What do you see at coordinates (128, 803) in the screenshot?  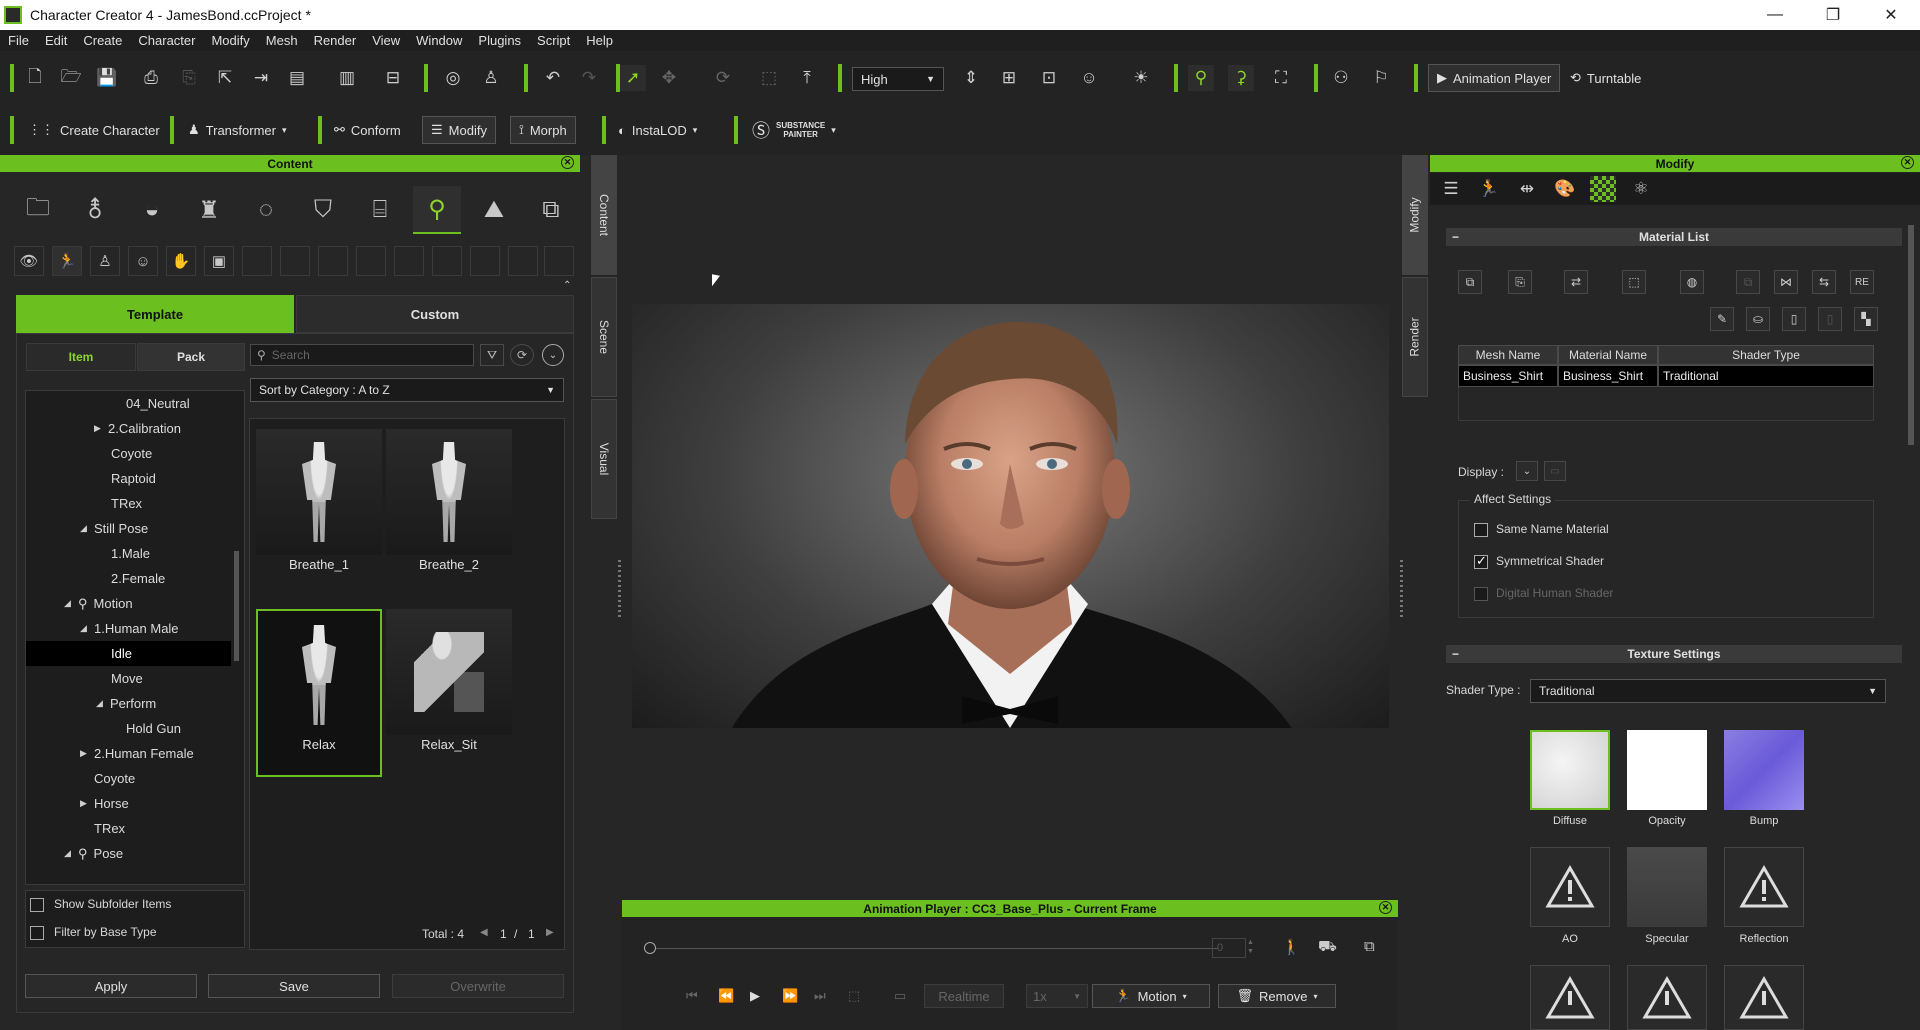 I see `tree-item-horse: ▶ Horse` at bounding box center [128, 803].